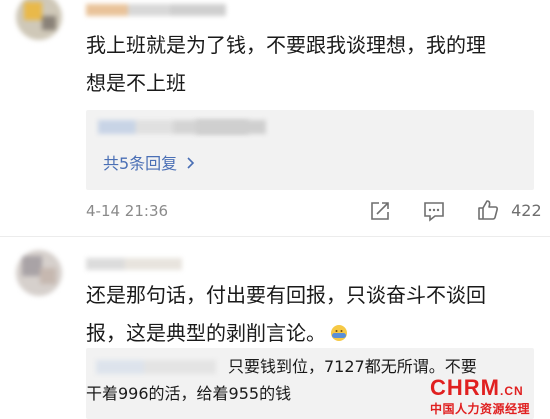 The width and height of the screenshot is (550, 419). I want to click on comment-text: 还是那句话，付出要有回报，只谈奋斗不谈回 报，这是典型的剥削言论。, so click(311, 314).